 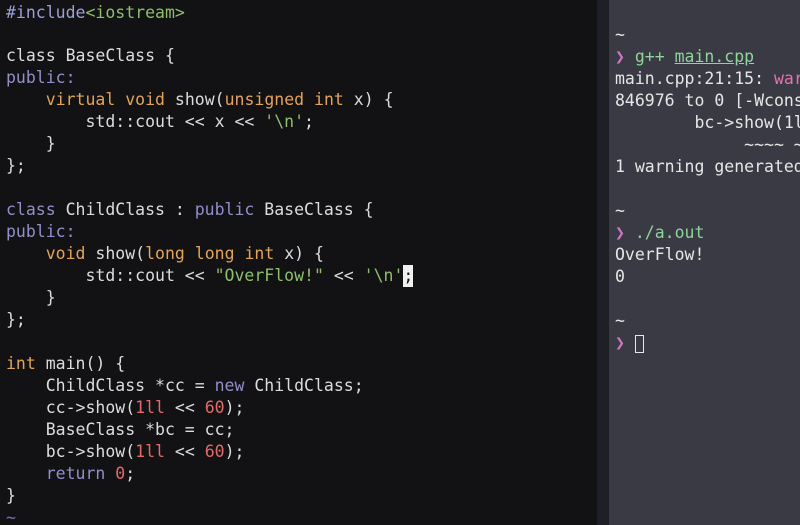 What do you see at coordinates (629, 343) in the screenshot?
I see `terminal-input-line: ❯` at bounding box center [629, 343].